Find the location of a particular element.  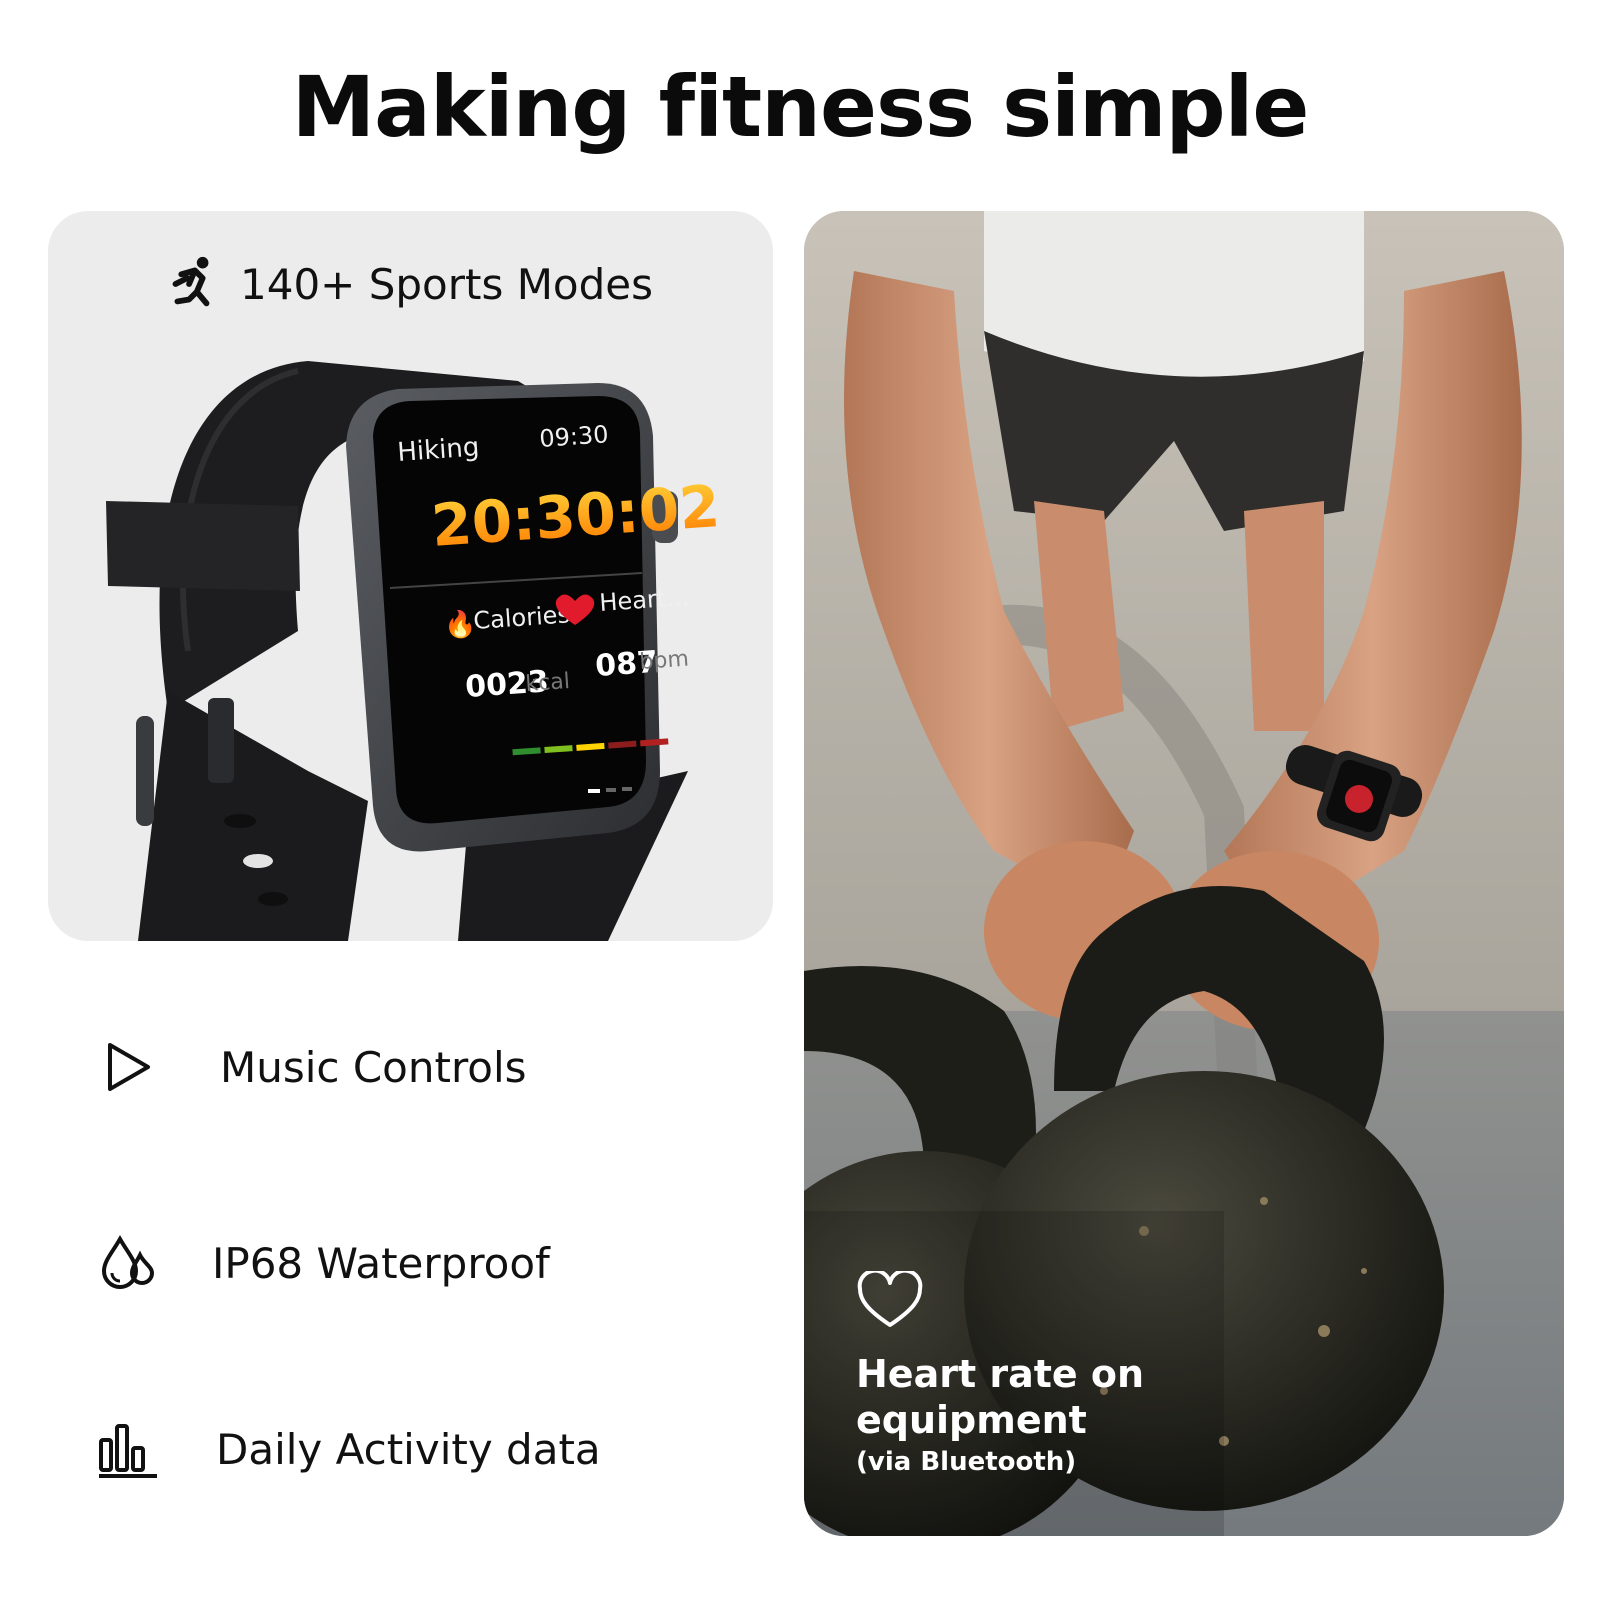

heart-rate-overlay: Heart rate on equipment (via Bluetooth) is located at coordinates (1006, 1374).